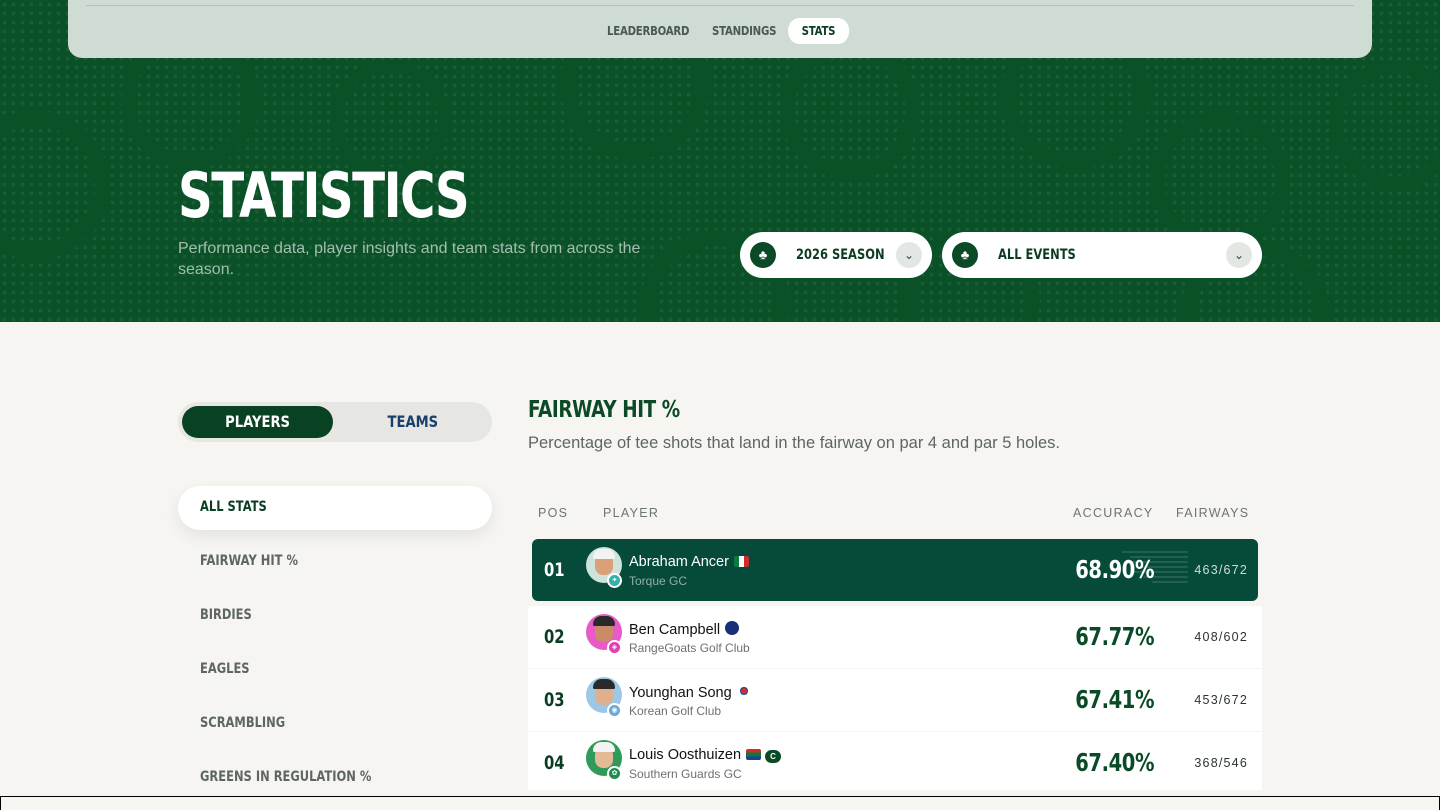 This screenshot has width=1440, height=810. What do you see at coordinates (675, 711) in the screenshot?
I see `team-name: Korean Golf Club` at bounding box center [675, 711].